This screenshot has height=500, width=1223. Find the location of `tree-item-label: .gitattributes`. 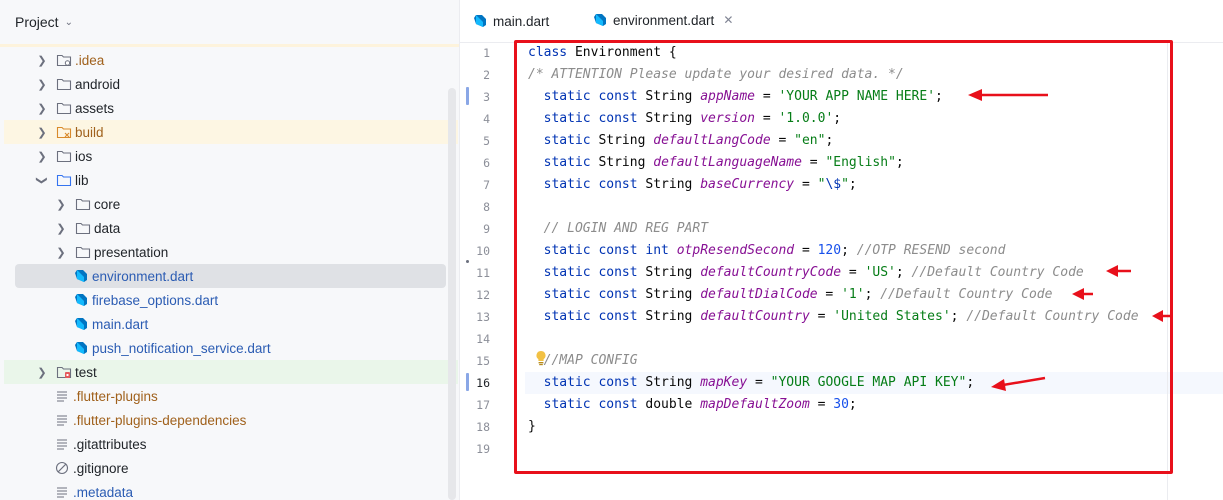

tree-item-label: .gitattributes is located at coordinates (110, 444).